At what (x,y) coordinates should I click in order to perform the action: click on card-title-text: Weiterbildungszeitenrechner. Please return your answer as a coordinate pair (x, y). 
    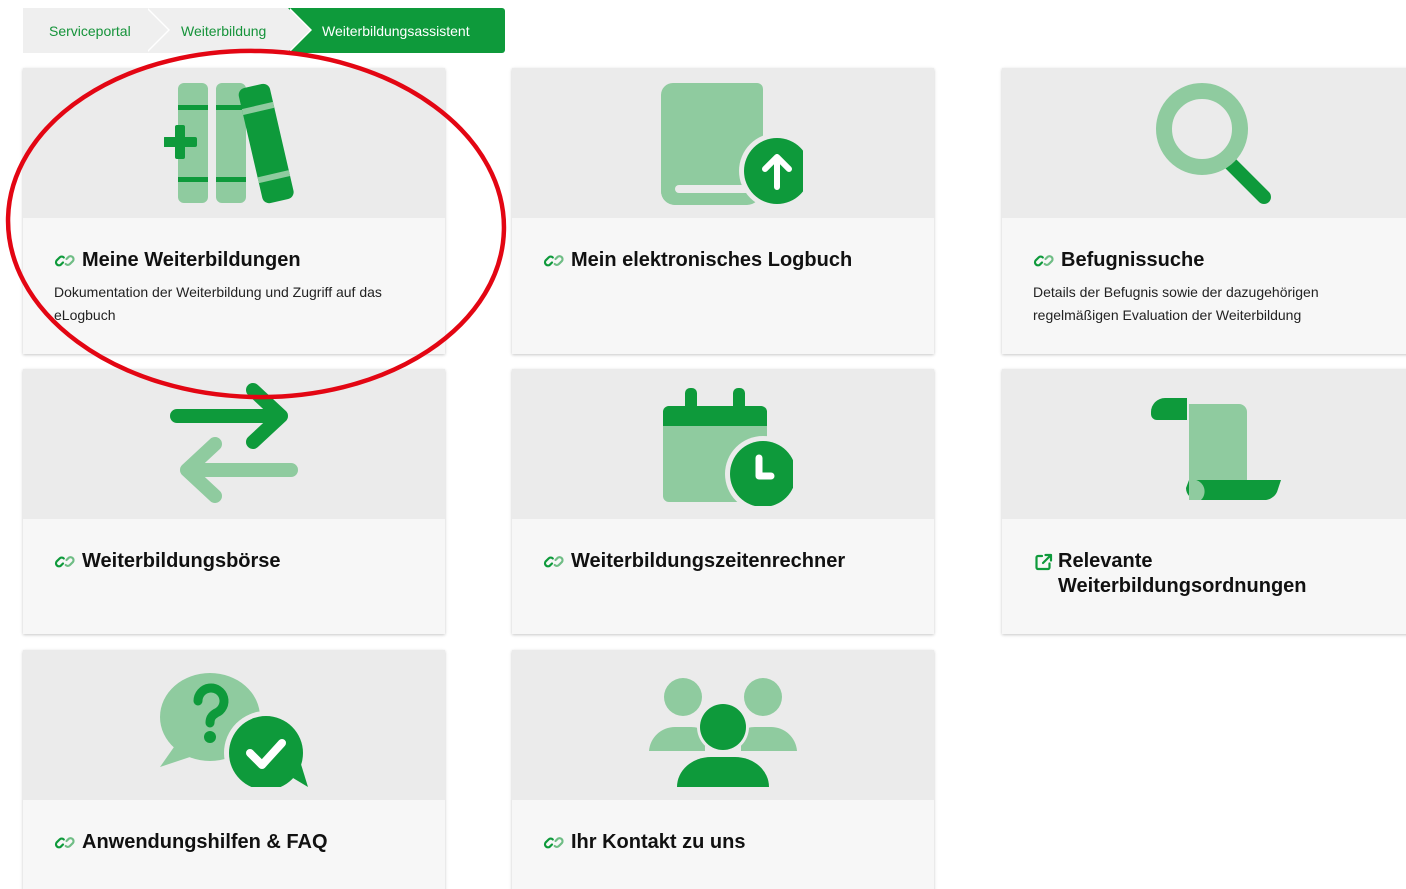
    Looking at the image, I should click on (708, 561).